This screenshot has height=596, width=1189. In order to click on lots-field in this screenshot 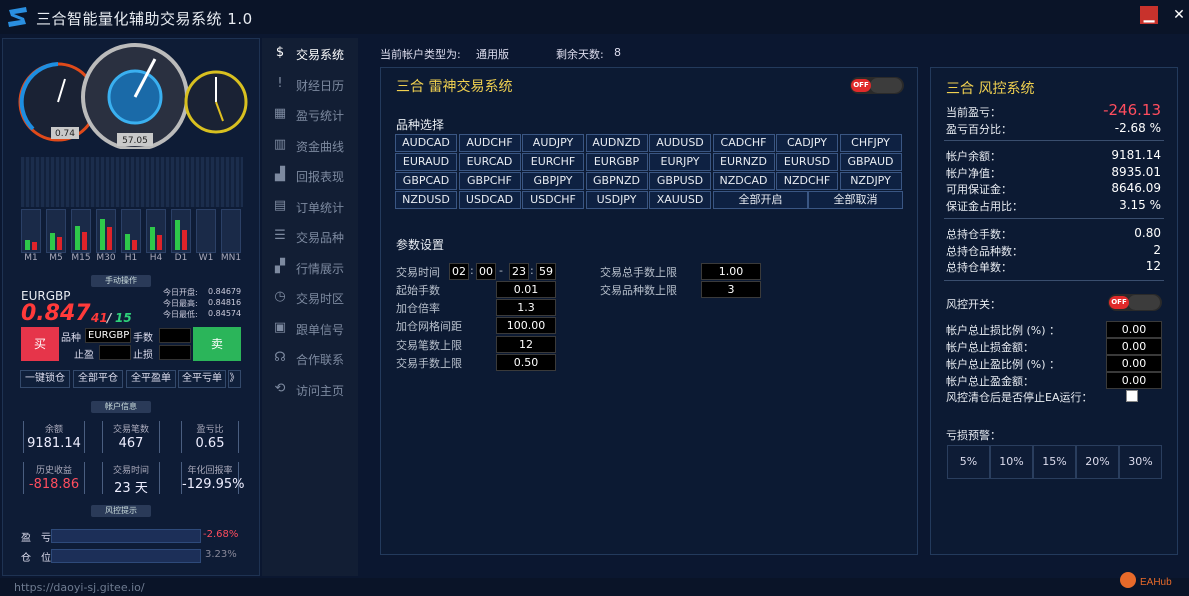, I will do `click(175, 335)`.